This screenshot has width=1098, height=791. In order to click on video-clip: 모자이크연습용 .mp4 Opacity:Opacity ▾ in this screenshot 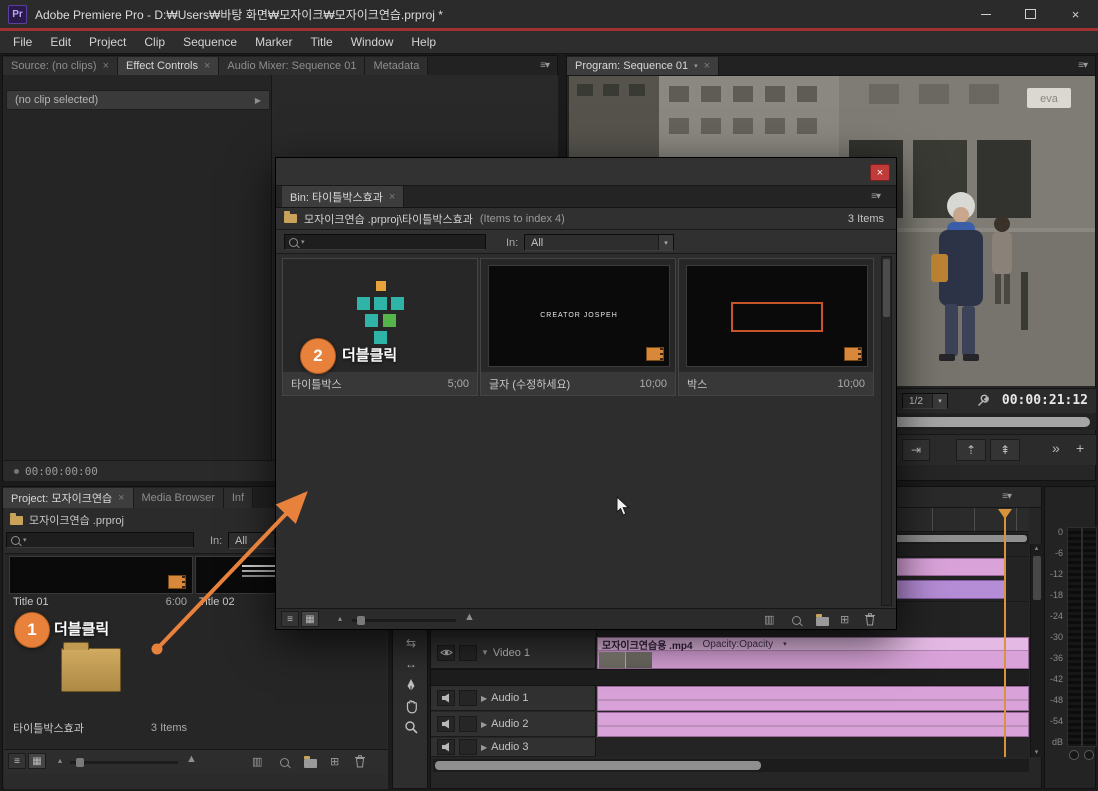, I will do `click(813, 653)`.